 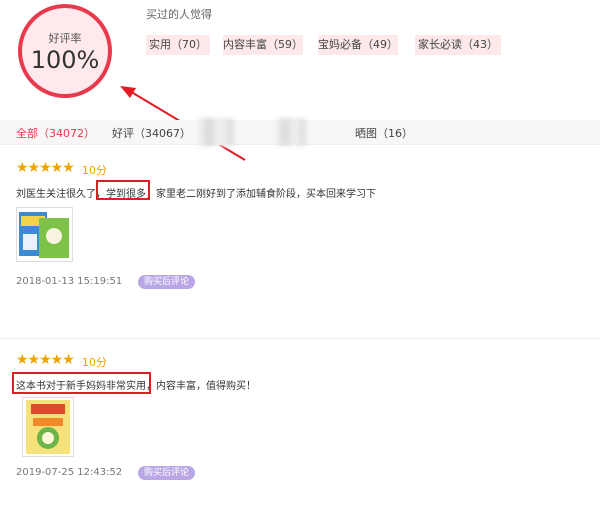 I want to click on review-text-after: ，家里老二刚好到了添加辅食阶段，买本回来学习下, so click(x=261, y=194).